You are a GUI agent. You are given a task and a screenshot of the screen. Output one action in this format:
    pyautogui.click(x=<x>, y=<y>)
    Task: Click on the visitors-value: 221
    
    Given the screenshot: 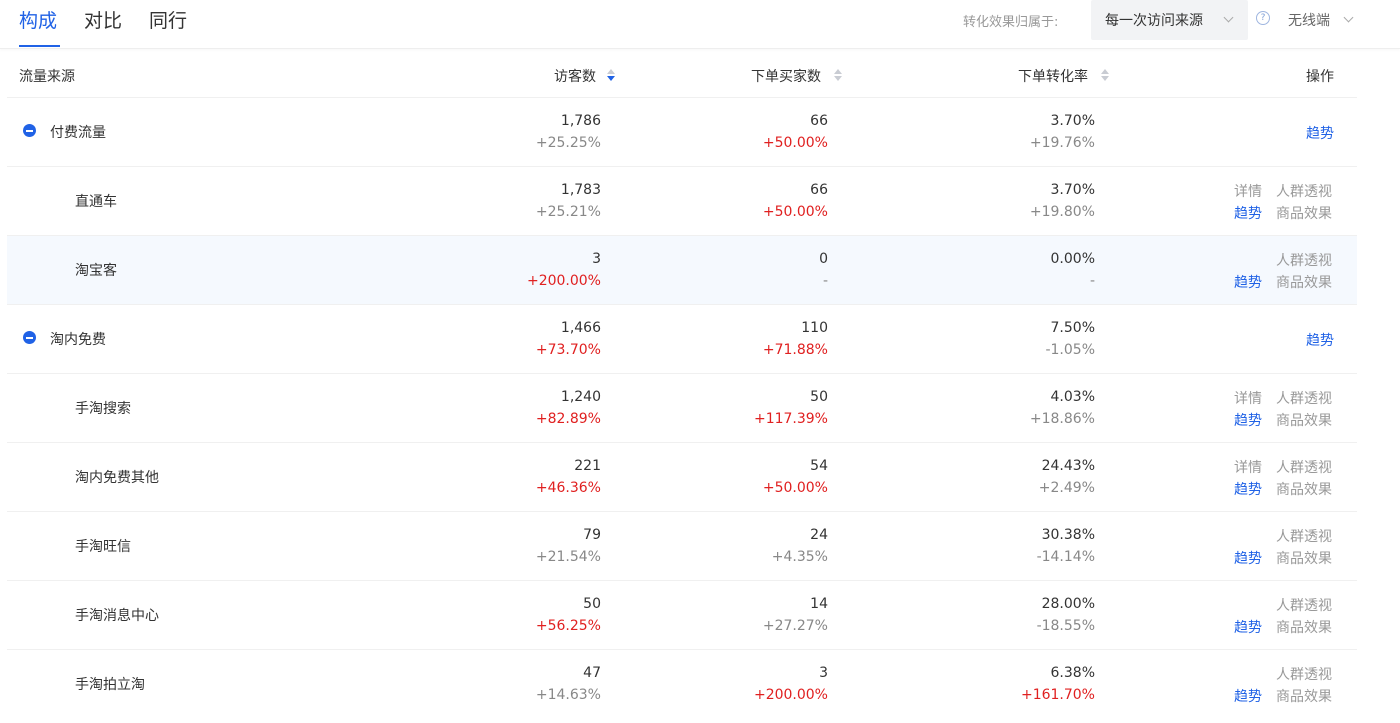 What is the action you would take?
    pyautogui.click(x=587, y=466)
    